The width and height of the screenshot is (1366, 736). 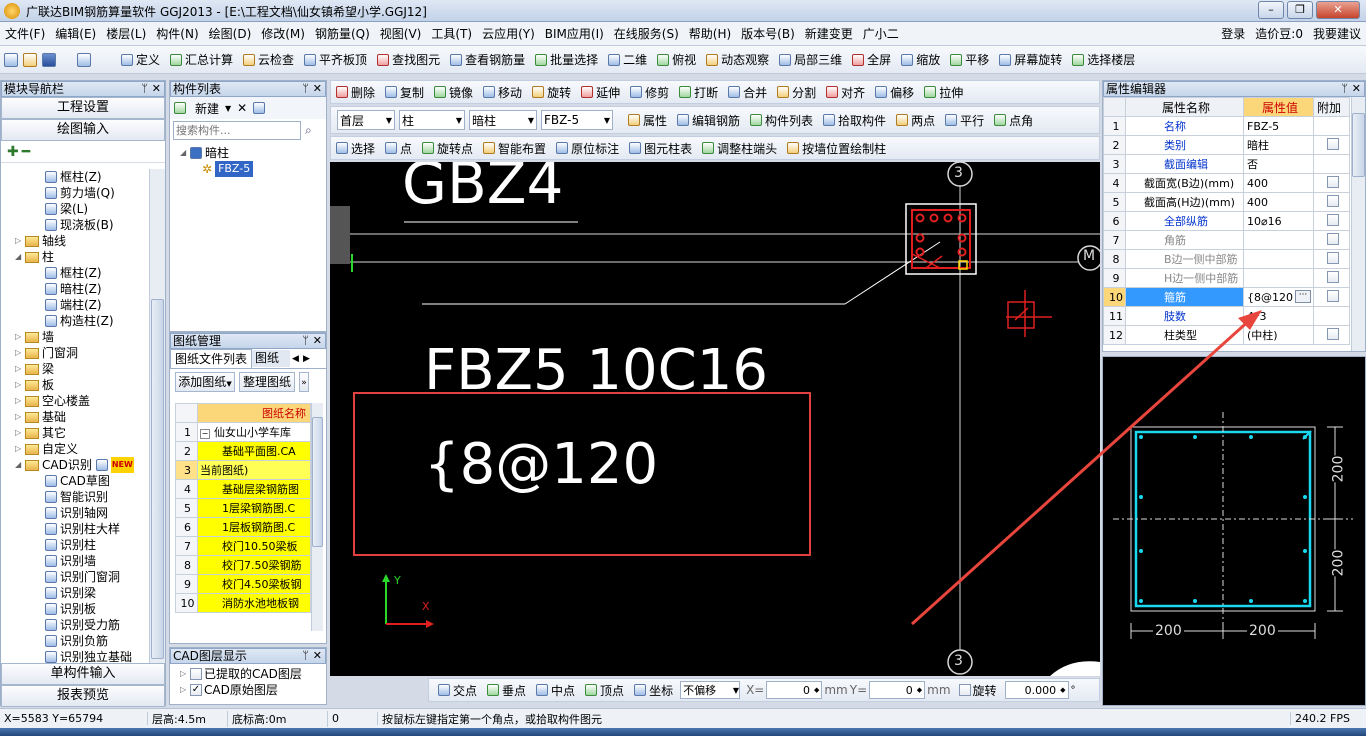 What do you see at coordinates (253, 690) in the screenshot?
I see `cad-layer-original: ▷ ✓ CAD原始图层` at bounding box center [253, 690].